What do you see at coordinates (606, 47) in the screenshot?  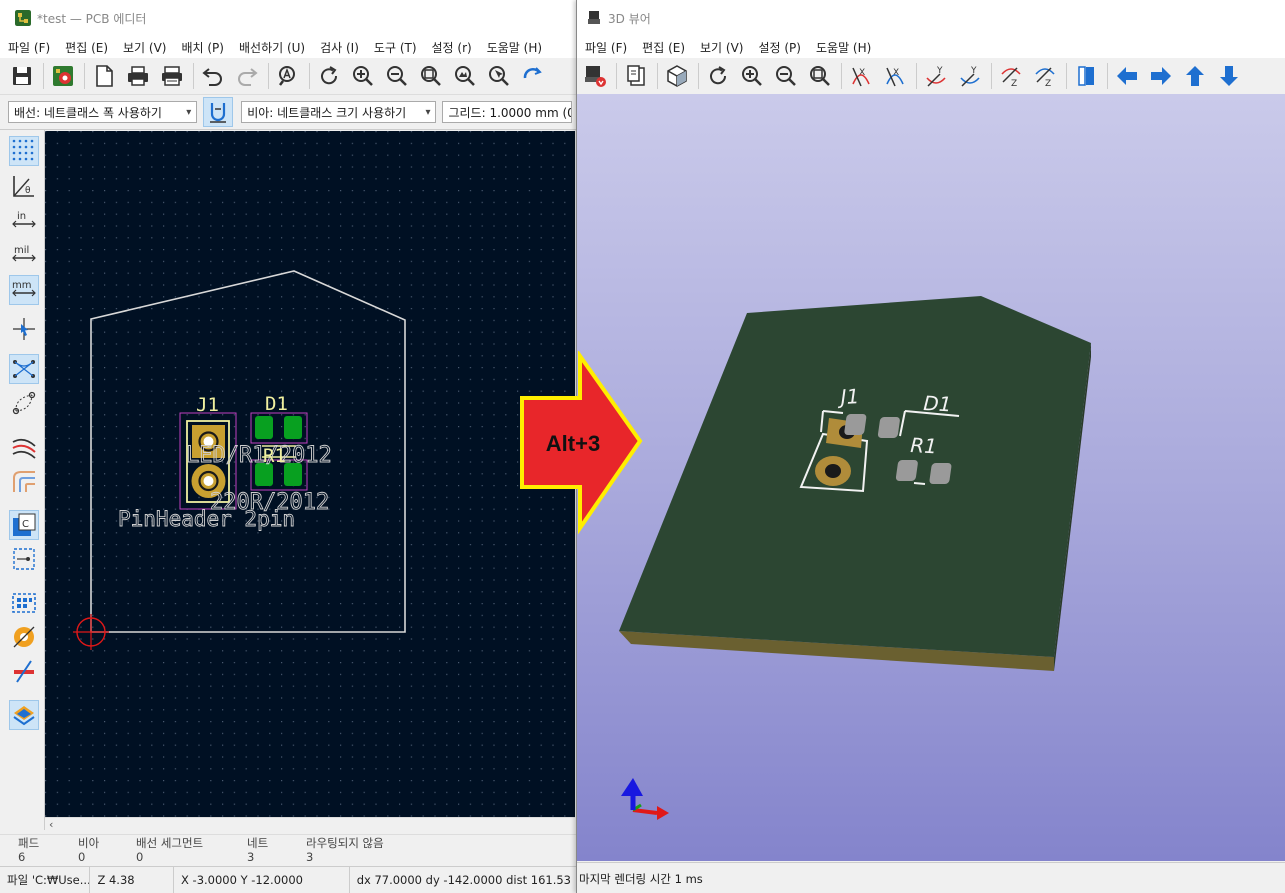 I see `viewer-menu-file: 파일 (F)` at bounding box center [606, 47].